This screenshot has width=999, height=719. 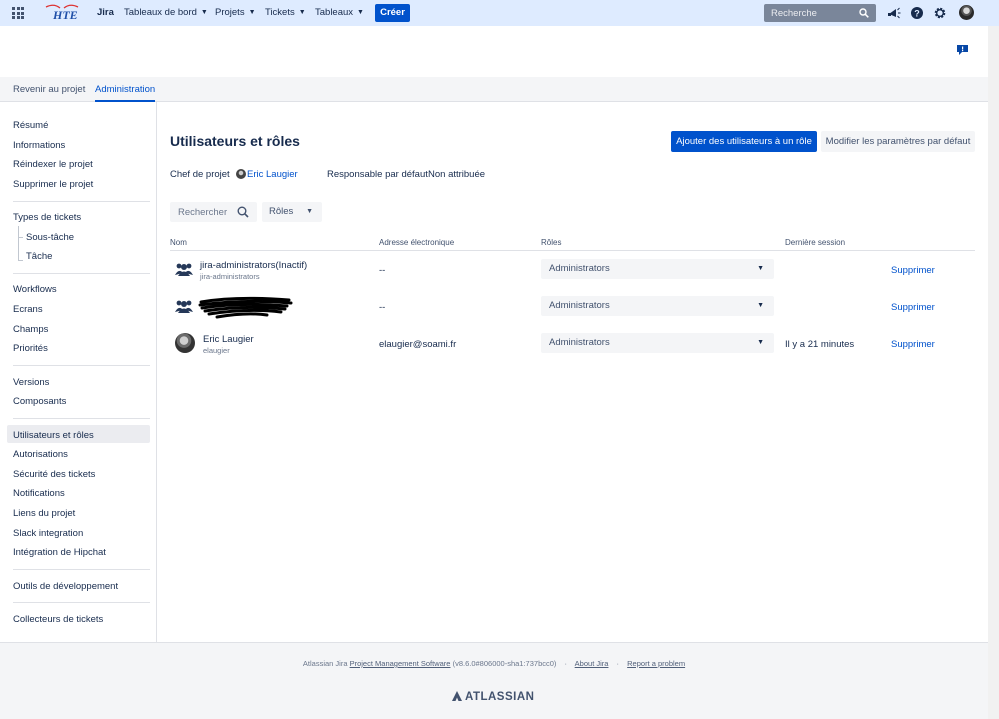 What do you see at coordinates (235, 141) in the screenshot?
I see `page-title: Utilisateurs et rôles` at bounding box center [235, 141].